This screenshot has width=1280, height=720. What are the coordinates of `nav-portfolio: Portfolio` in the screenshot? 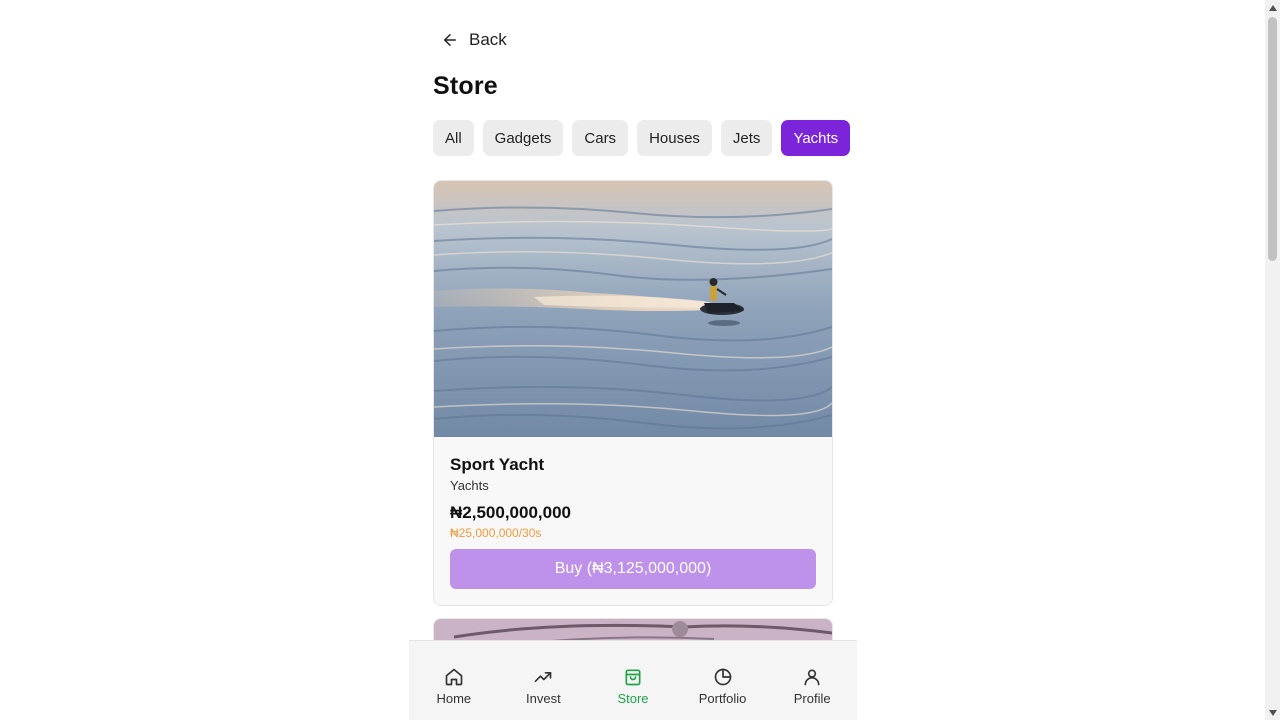 It's located at (723, 686).